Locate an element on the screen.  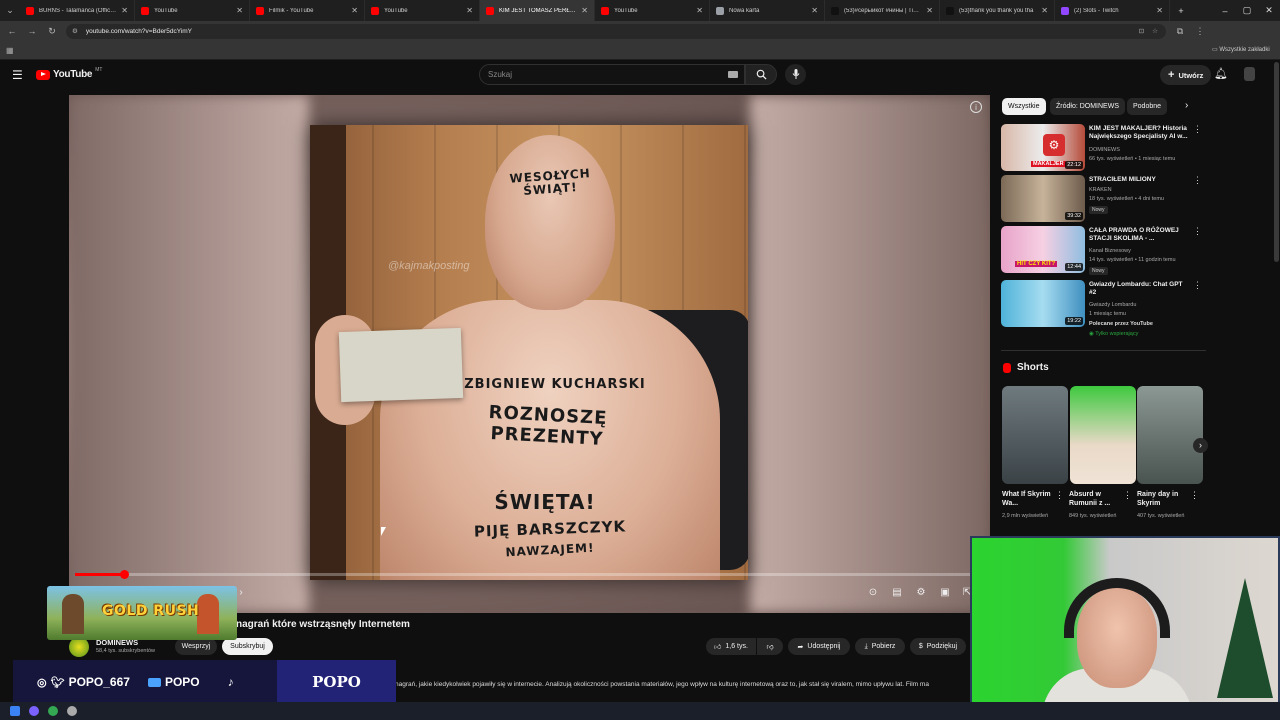
account-avatar is located at coordinates (1249, 74).